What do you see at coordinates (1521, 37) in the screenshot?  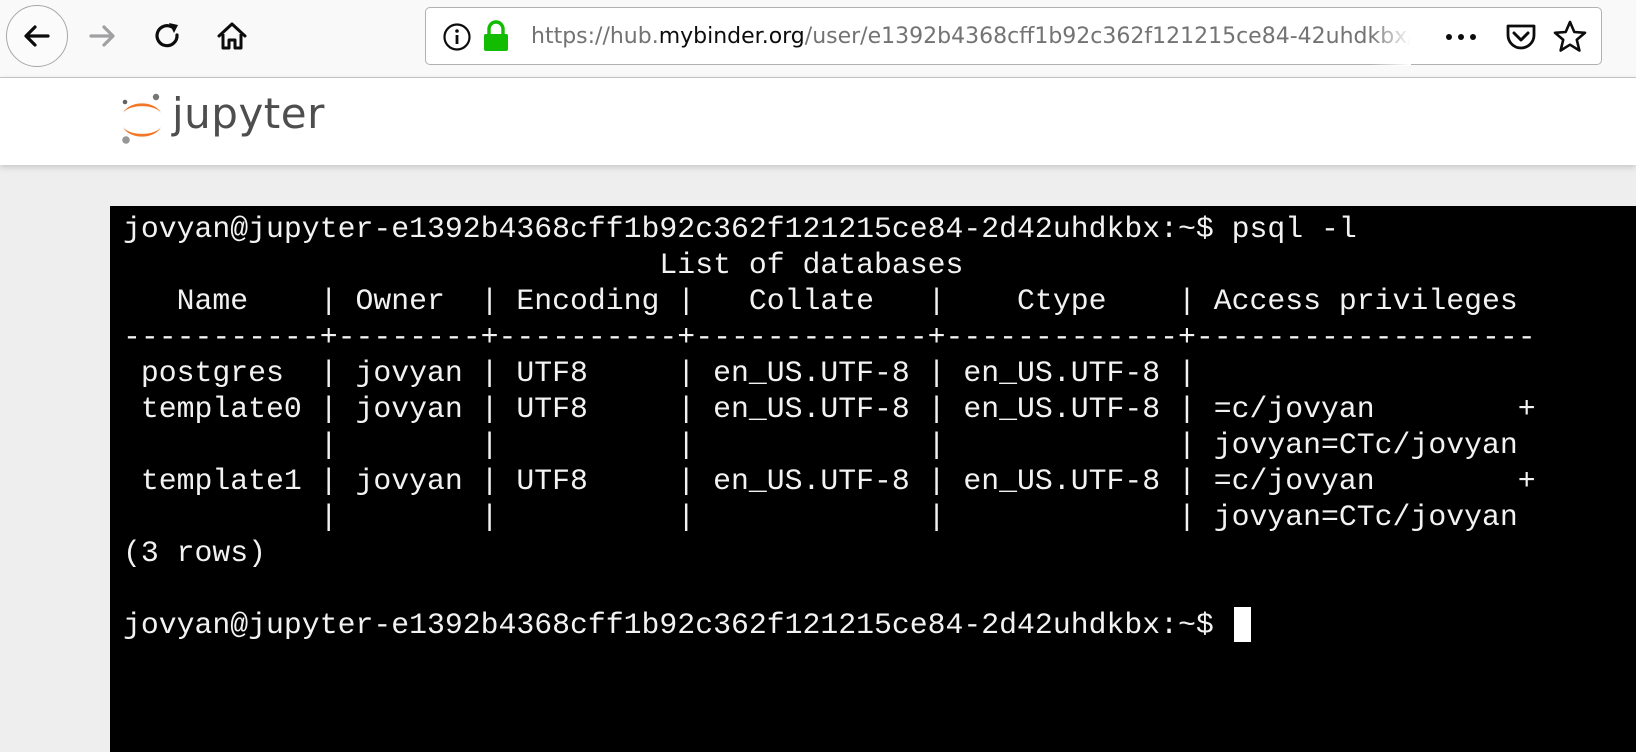 I see `pocket-icon` at bounding box center [1521, 37].